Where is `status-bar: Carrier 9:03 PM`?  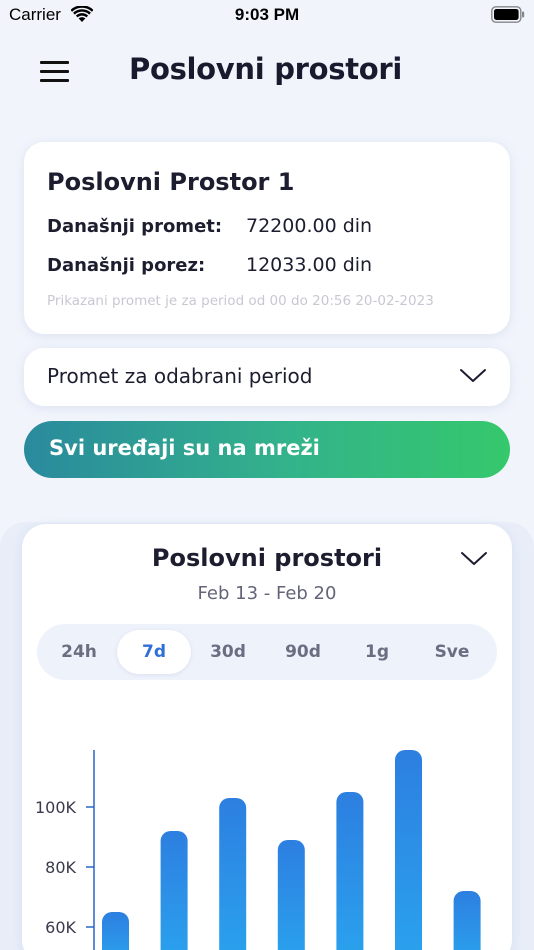 status-bar: Carrier 9:03 PM is located at coordinates (267, 15).